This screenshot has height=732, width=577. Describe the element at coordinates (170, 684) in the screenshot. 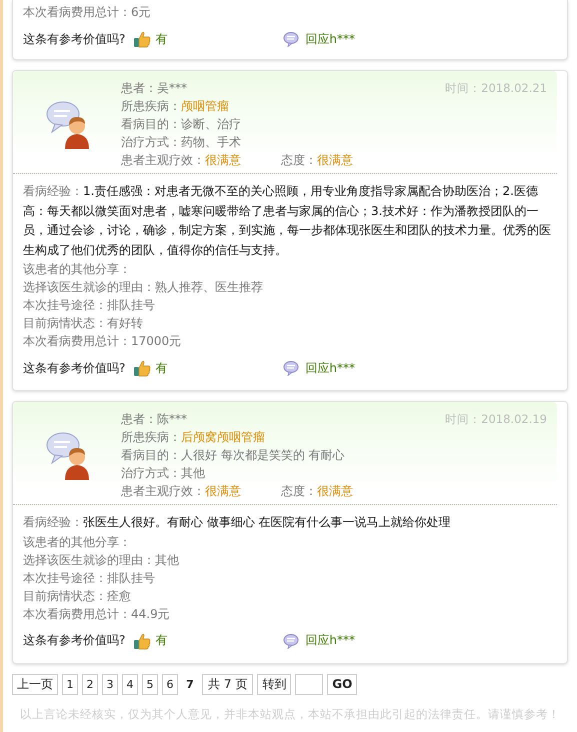

I see `page-button: 6` at that location.